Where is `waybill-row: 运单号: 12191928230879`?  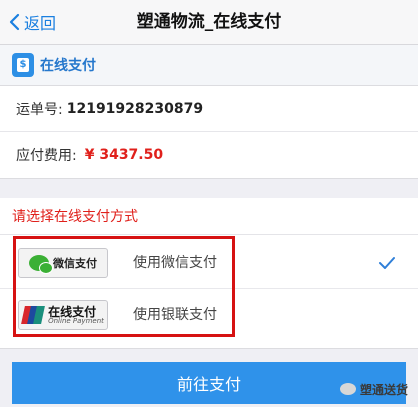 waybill-row: 运单号: 12191928230879 is located at coordinates (209, 109).